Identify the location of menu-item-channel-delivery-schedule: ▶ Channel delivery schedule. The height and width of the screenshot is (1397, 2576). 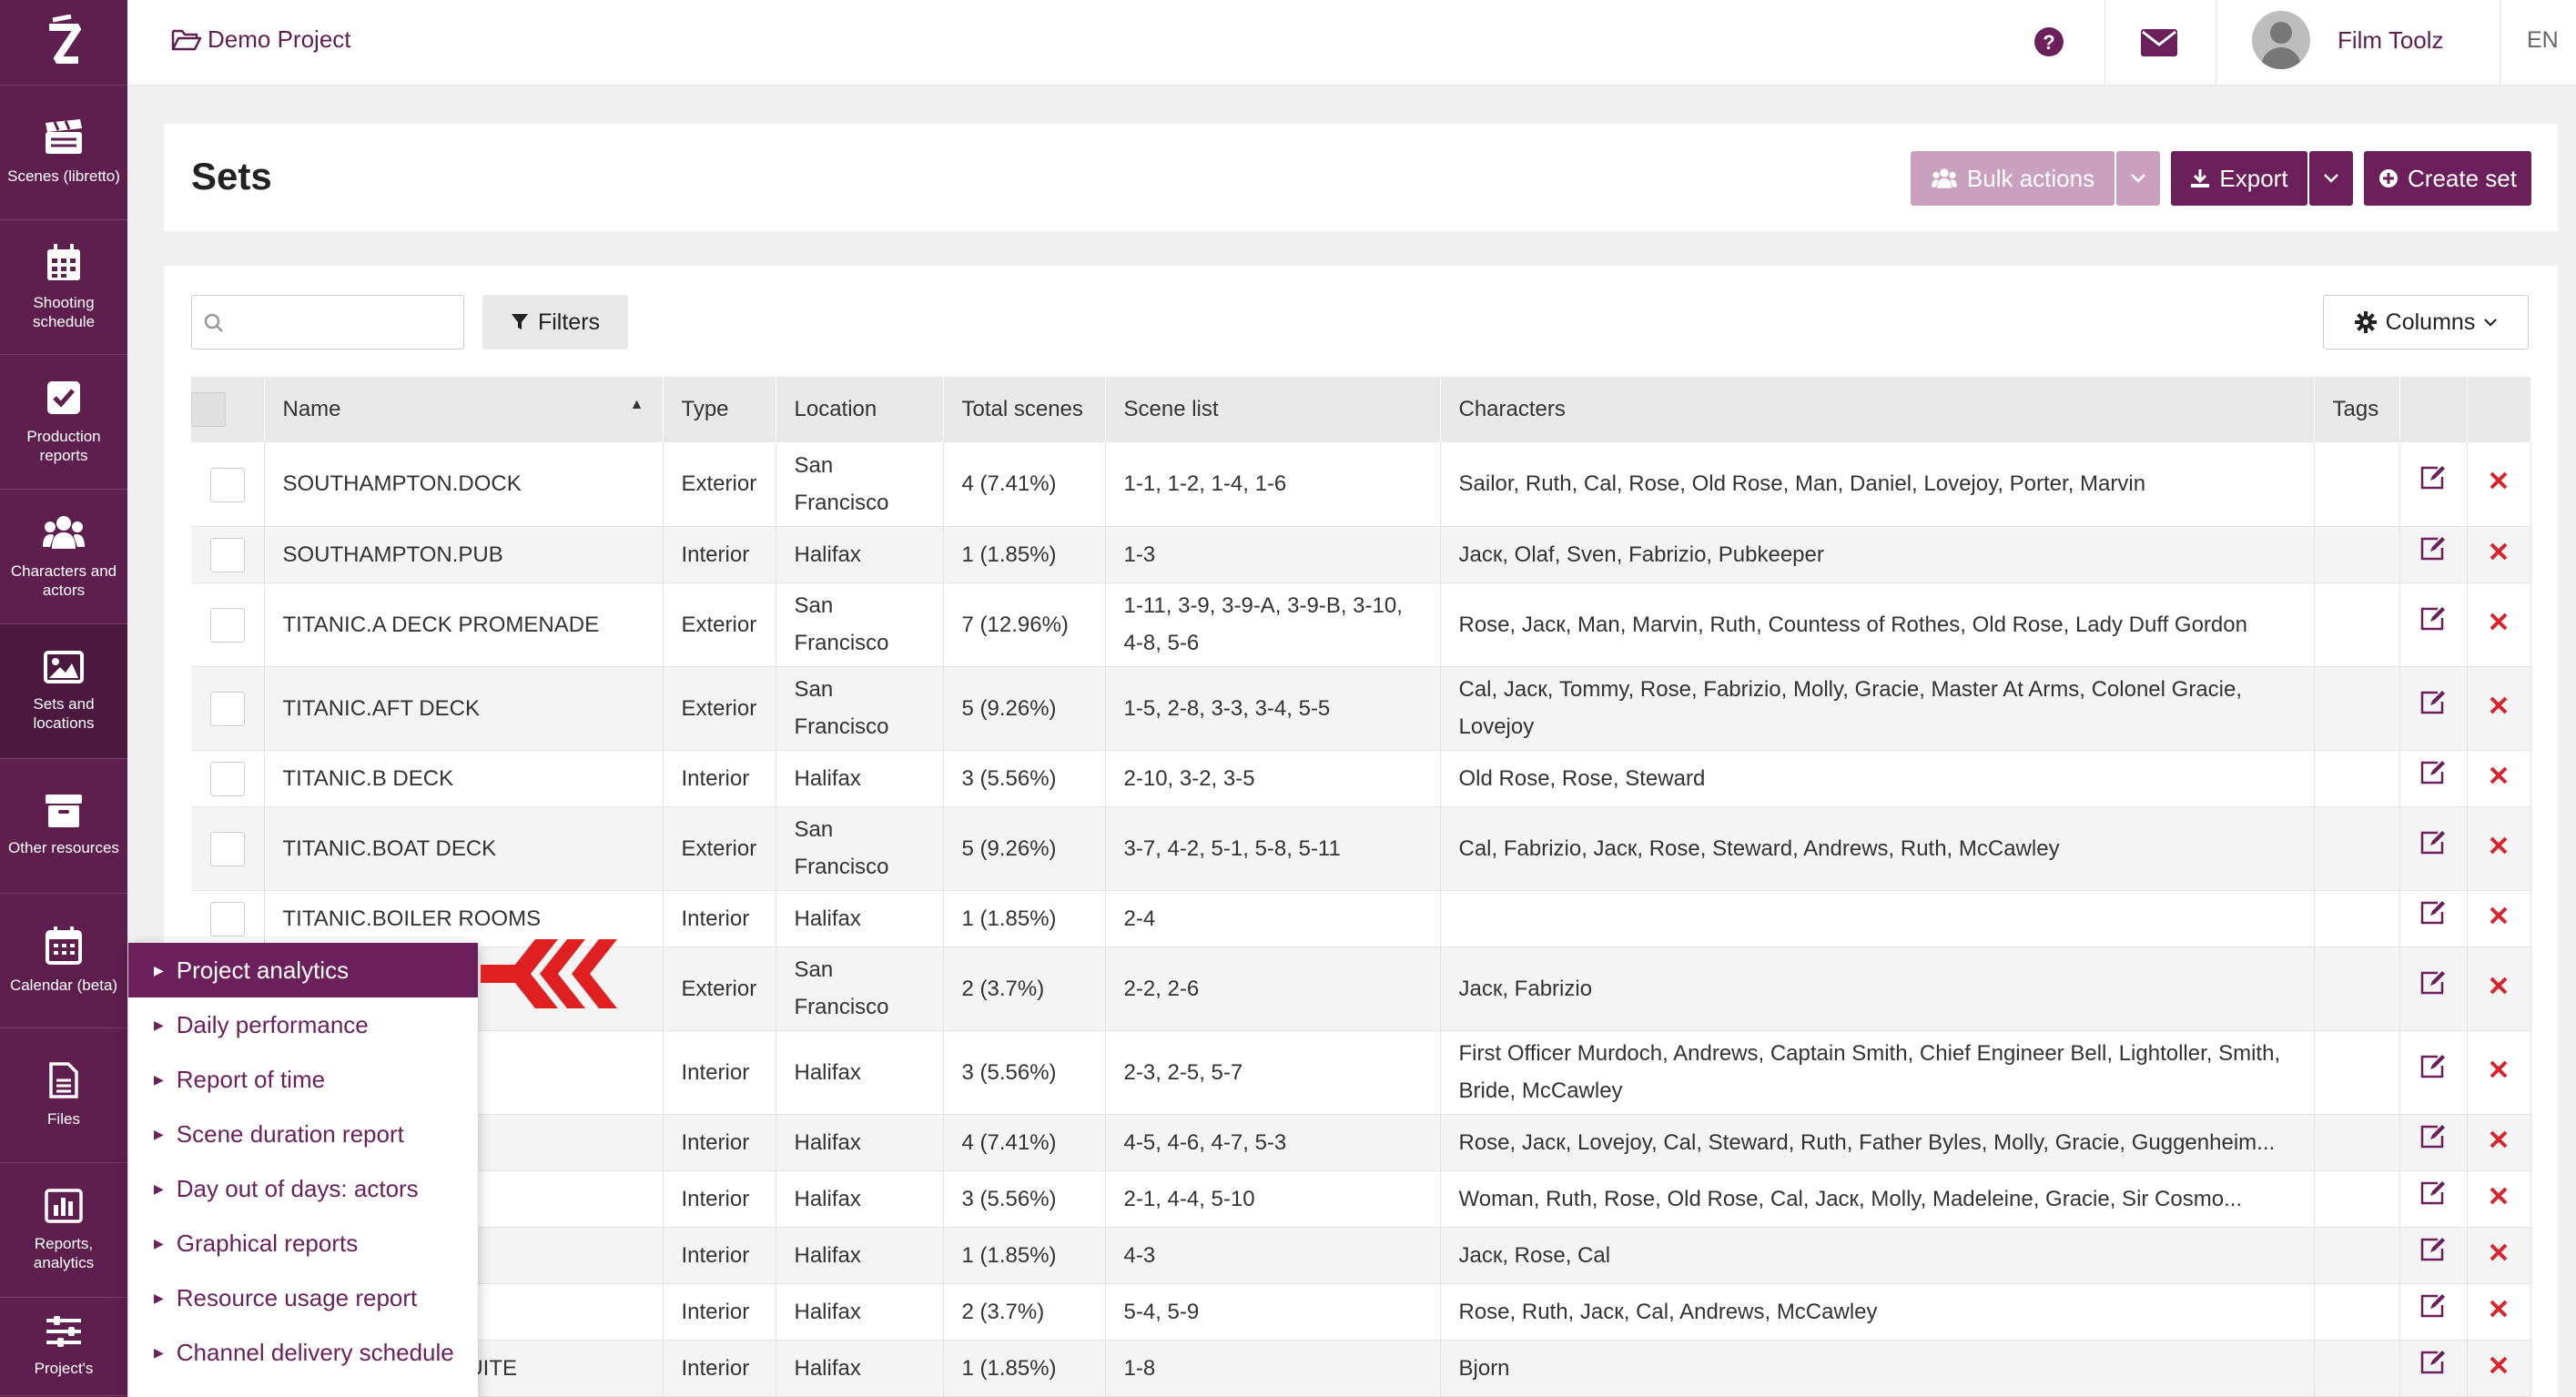
(303, 1352).